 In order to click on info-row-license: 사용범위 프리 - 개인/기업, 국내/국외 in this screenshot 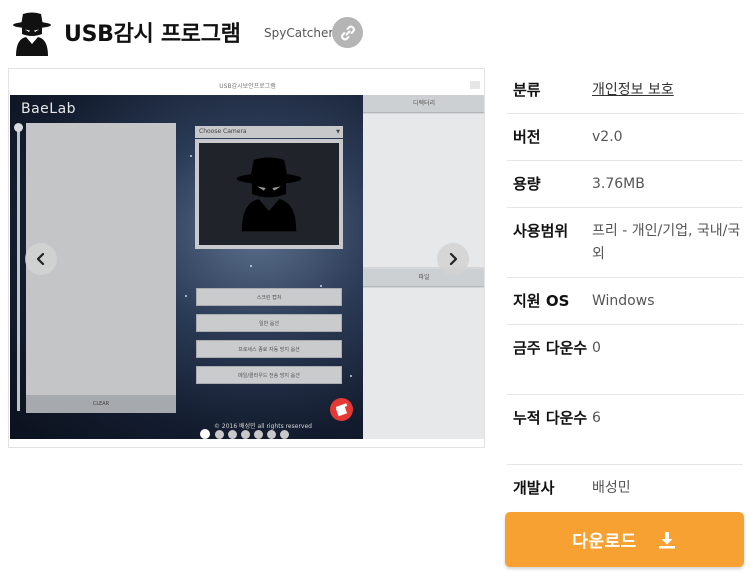, I will do `click(625, 243)`.